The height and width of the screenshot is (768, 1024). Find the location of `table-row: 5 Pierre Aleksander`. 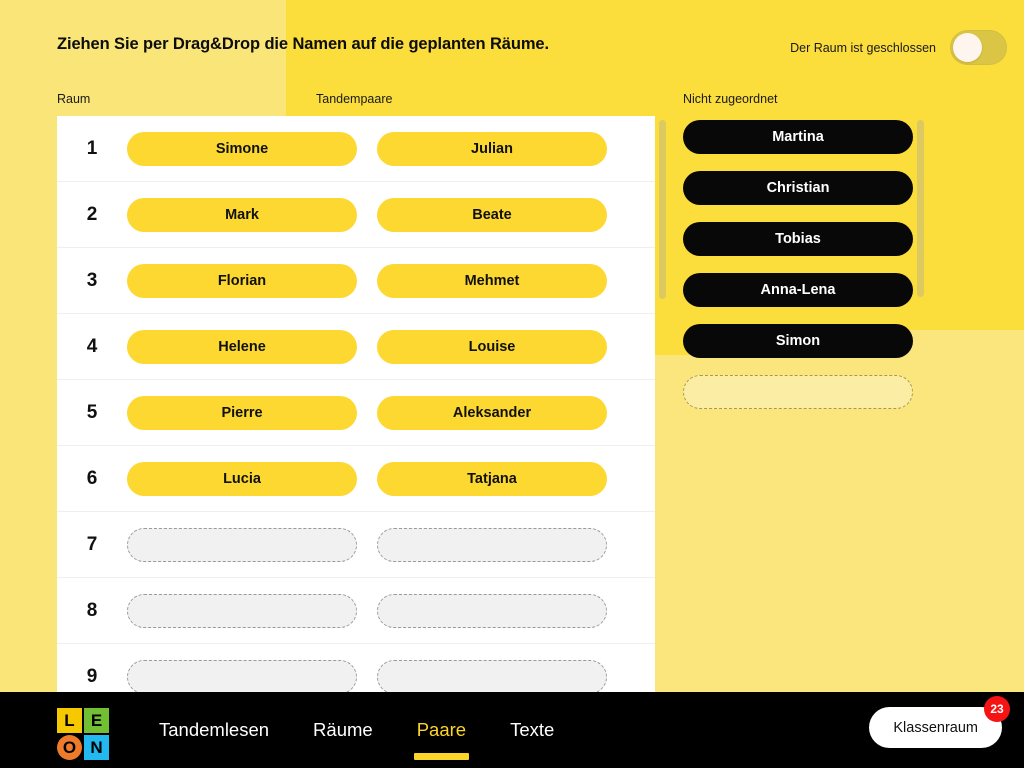

table-row: 5 Pierre Aleksander is located at coordinates (356, 413).